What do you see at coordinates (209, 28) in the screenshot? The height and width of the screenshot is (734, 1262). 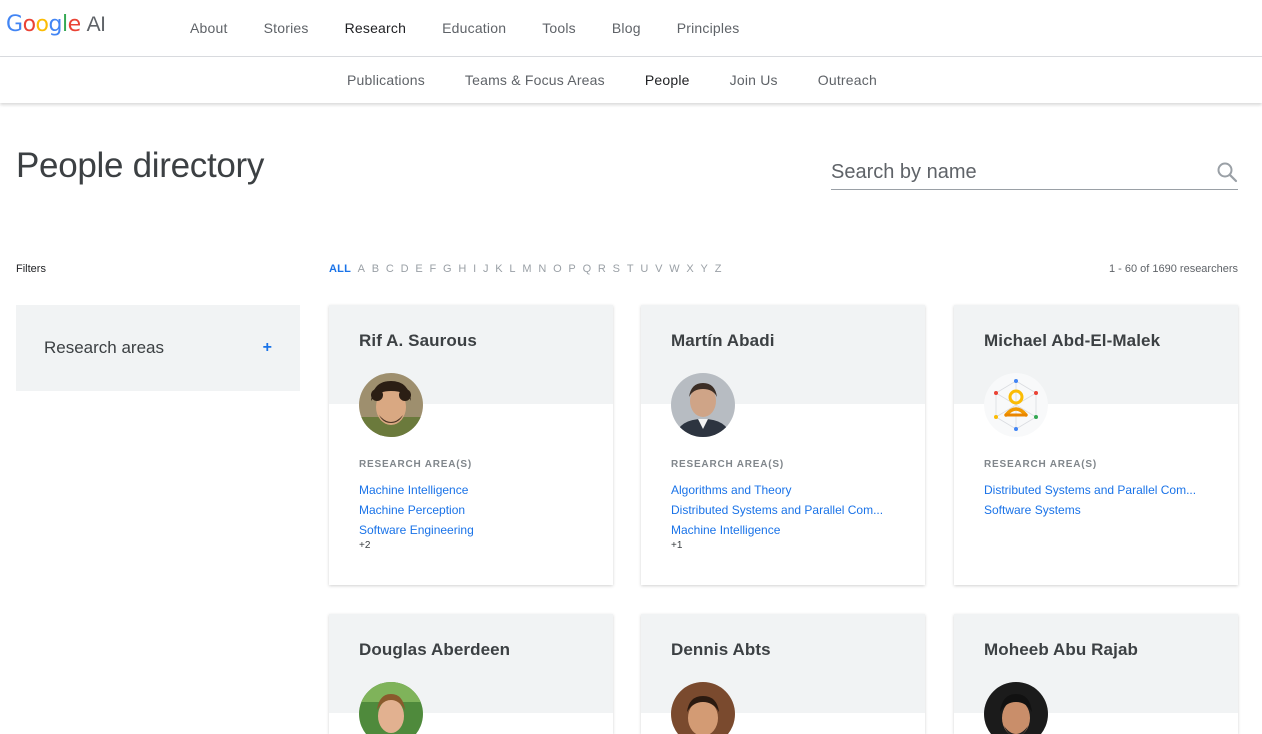 I see `nav-about: About` at bounding box center [209, 28].